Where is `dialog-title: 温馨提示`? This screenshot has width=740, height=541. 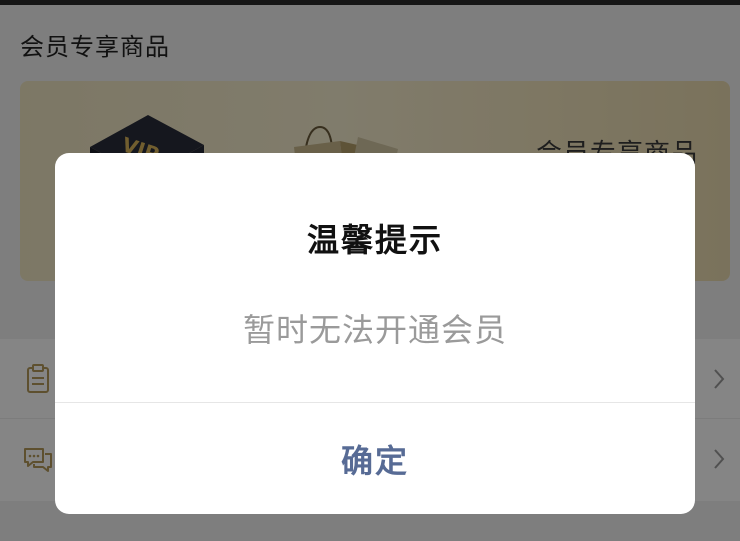
dialog-title: 温馨提示 is located at coordinates (374, 240).